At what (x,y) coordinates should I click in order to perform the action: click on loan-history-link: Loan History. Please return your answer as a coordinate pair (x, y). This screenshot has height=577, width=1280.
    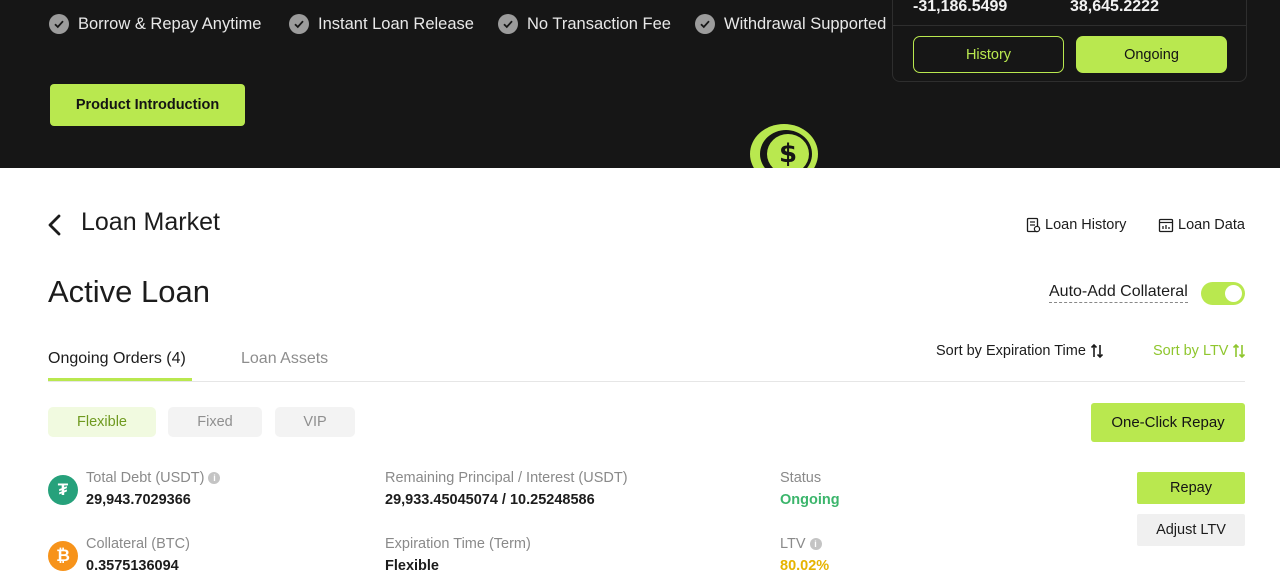
    Looking at the image, I should click on (1075, 225).